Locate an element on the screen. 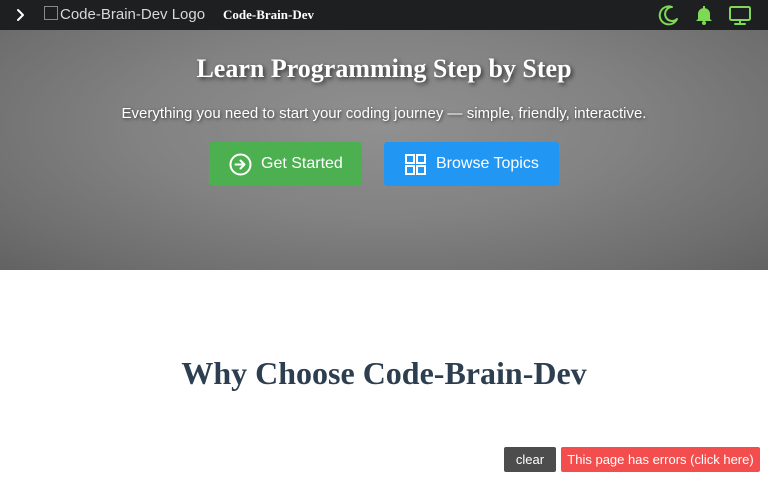 The image size is (768, 480). logo-alt-text: Code-Brain-Dev Logo is located at coordinates (133, 14).